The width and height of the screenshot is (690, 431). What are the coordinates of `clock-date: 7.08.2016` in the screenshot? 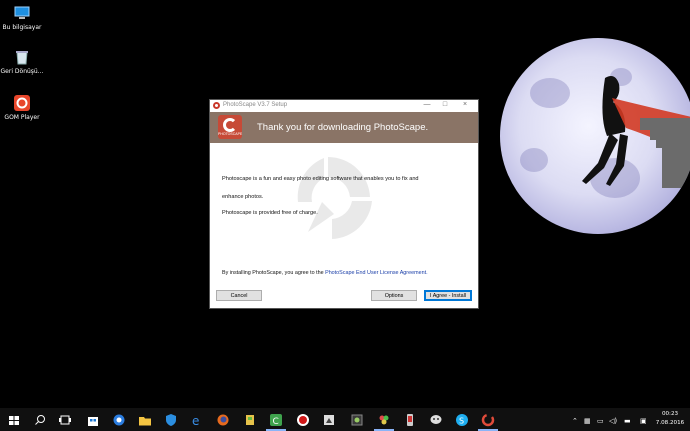 It's located at (670, 423).